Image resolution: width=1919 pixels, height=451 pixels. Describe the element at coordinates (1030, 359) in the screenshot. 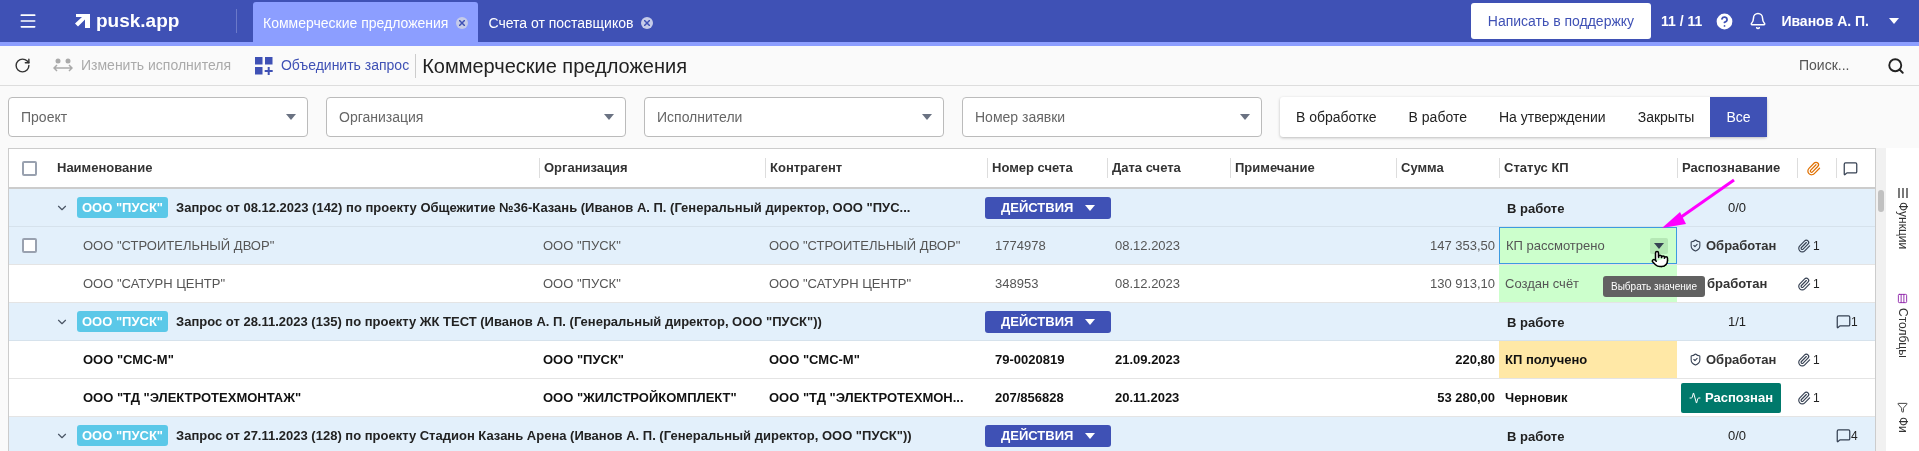

I see `invoice-cell-text: 79-0020819` at that location.